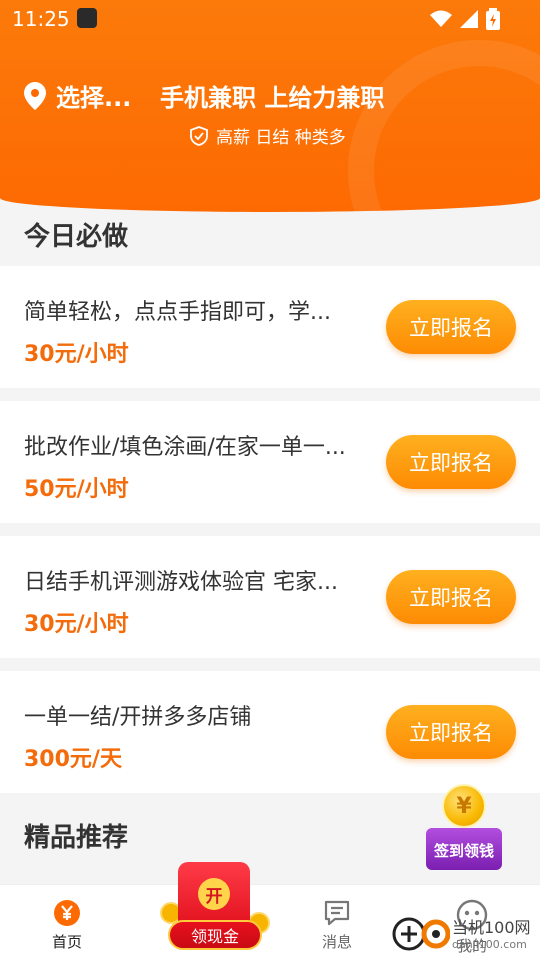  I want to click on signin-box: 签到领钱, so click(464, 849).